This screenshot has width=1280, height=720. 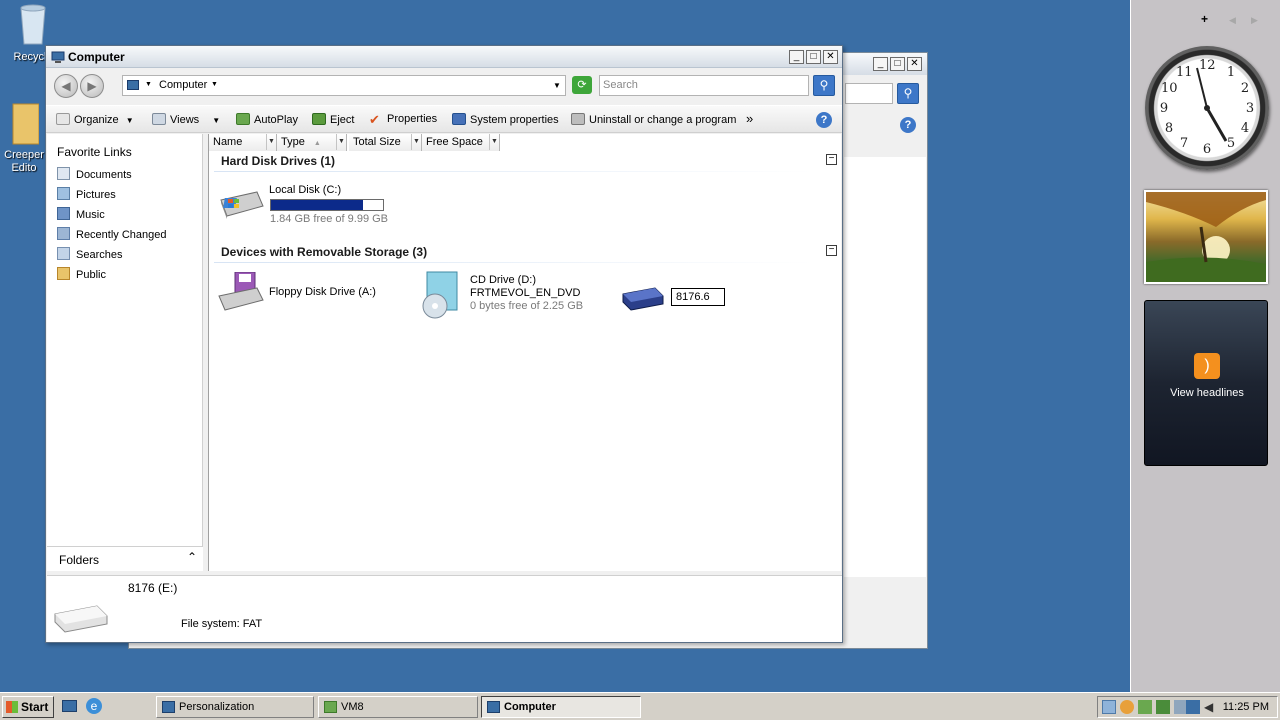 I want to click on forward-button: ▶, so click(x=92, y=86).